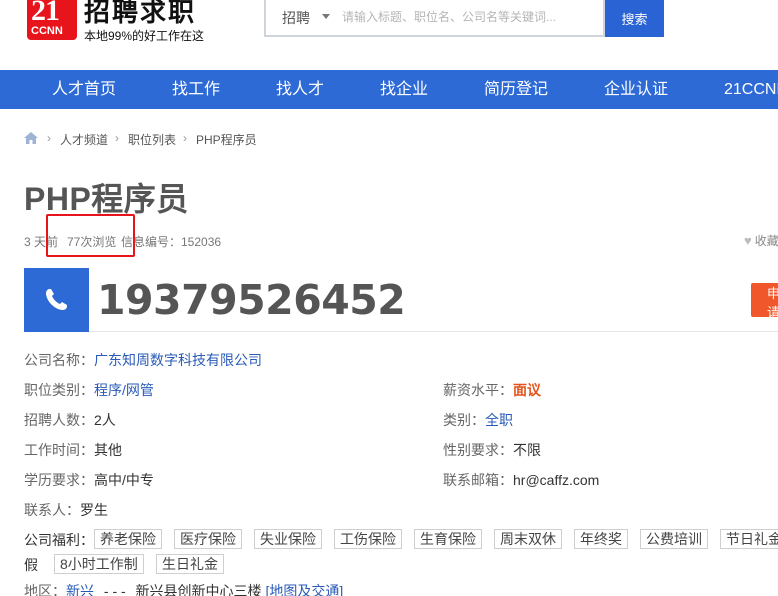  What do you see at coordinates (99, 564) in the screenshot?
I see `benefit-tag: 8小时工作制` at bounding box center [99, 564].